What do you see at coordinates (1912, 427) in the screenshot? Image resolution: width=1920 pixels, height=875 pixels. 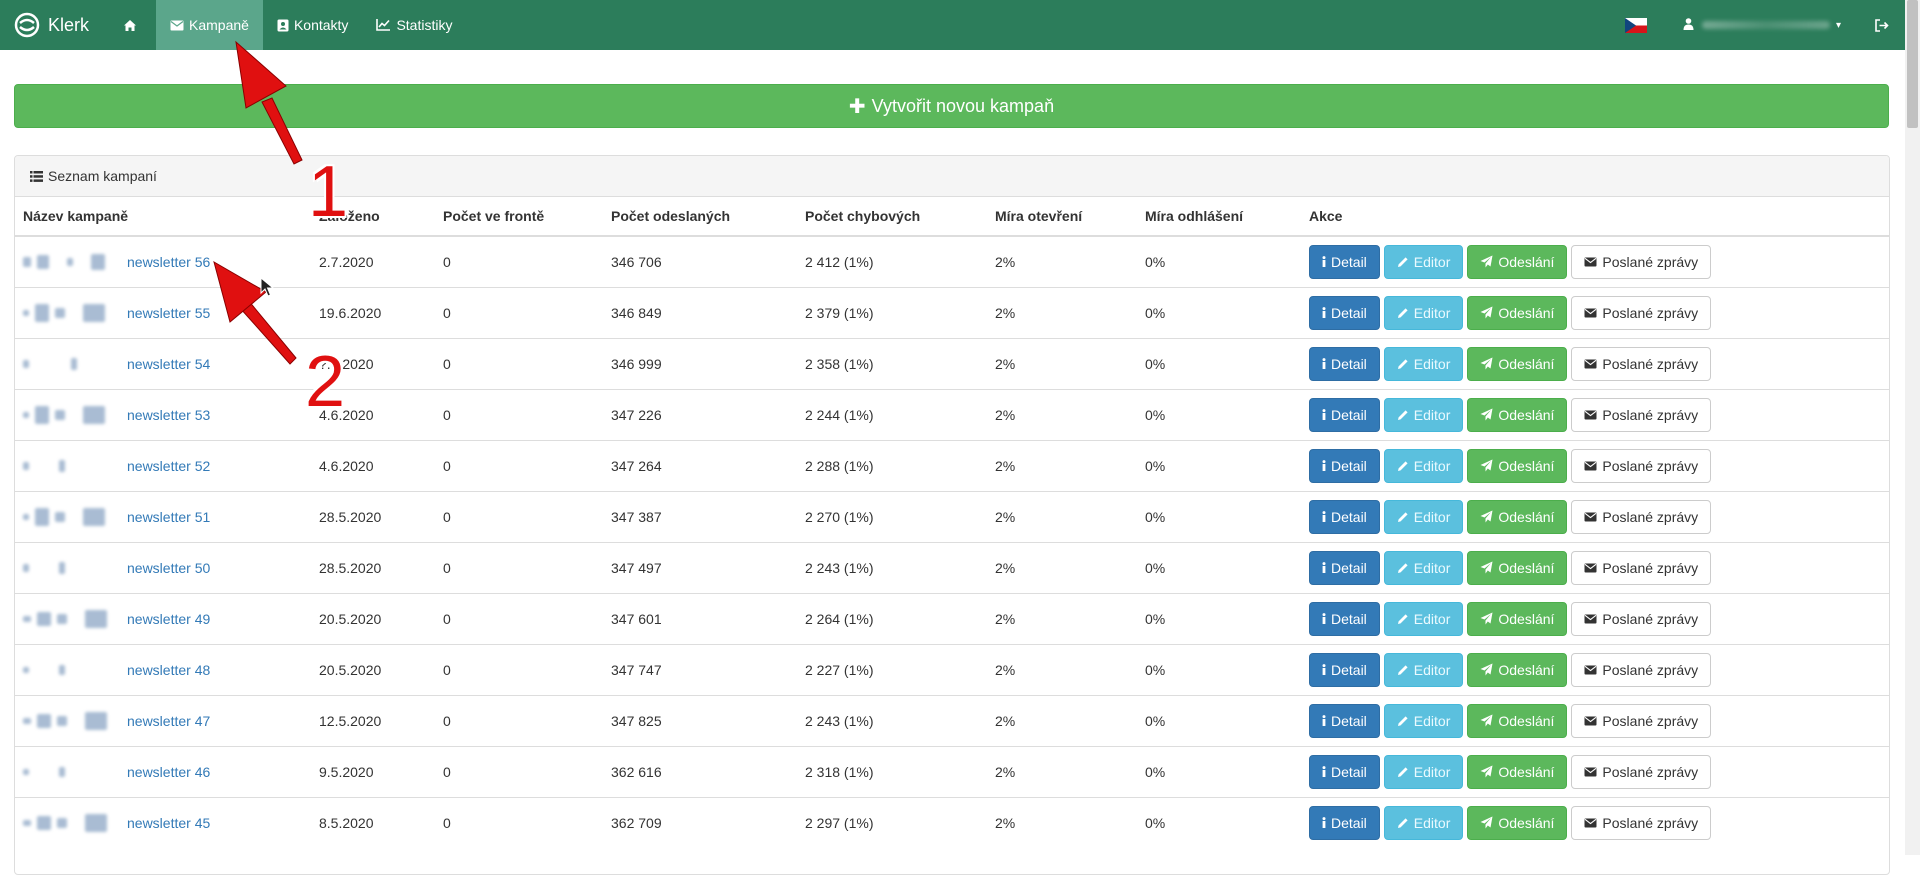 I see `vertical-scrollbar` at bounding box center [1912, 427].